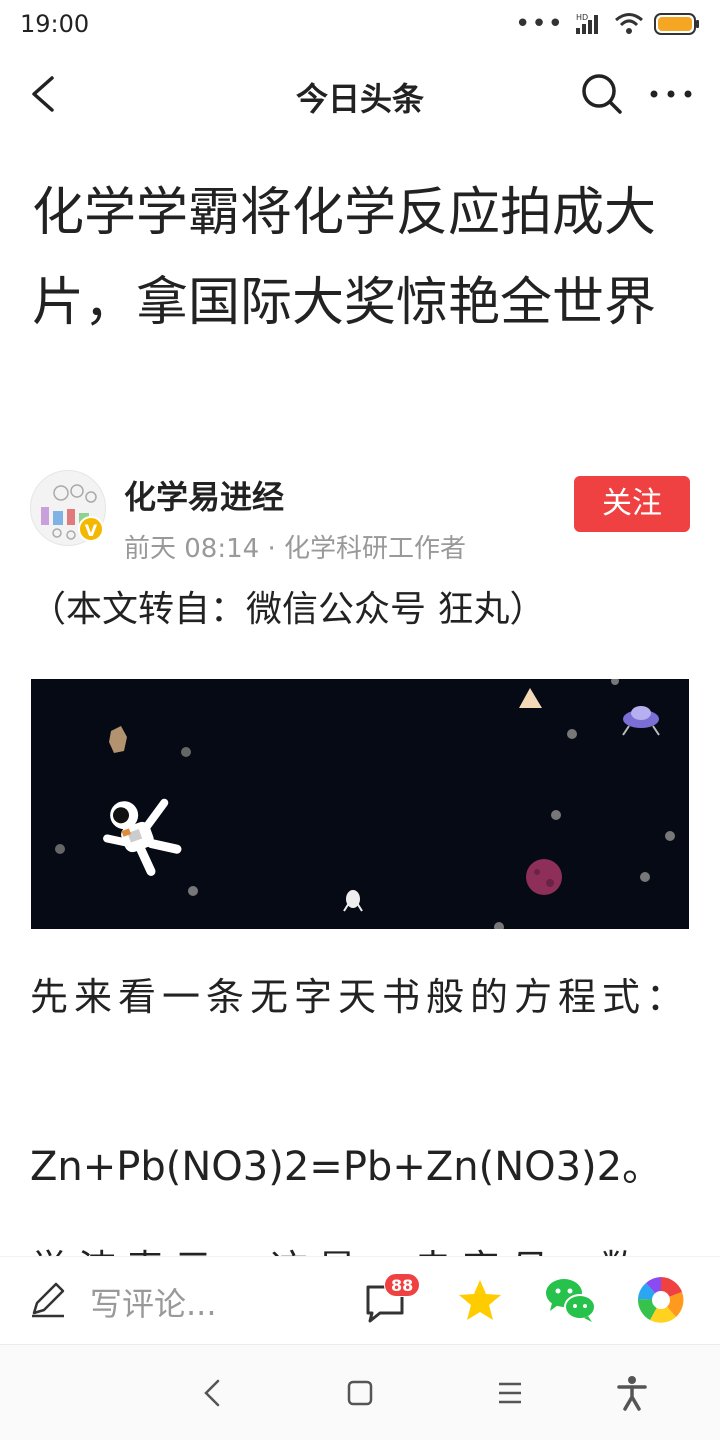  I want to click on author-block: V 化学易进经 前天 08:14 · 化学科研工作者 关注, so click(360, 518).